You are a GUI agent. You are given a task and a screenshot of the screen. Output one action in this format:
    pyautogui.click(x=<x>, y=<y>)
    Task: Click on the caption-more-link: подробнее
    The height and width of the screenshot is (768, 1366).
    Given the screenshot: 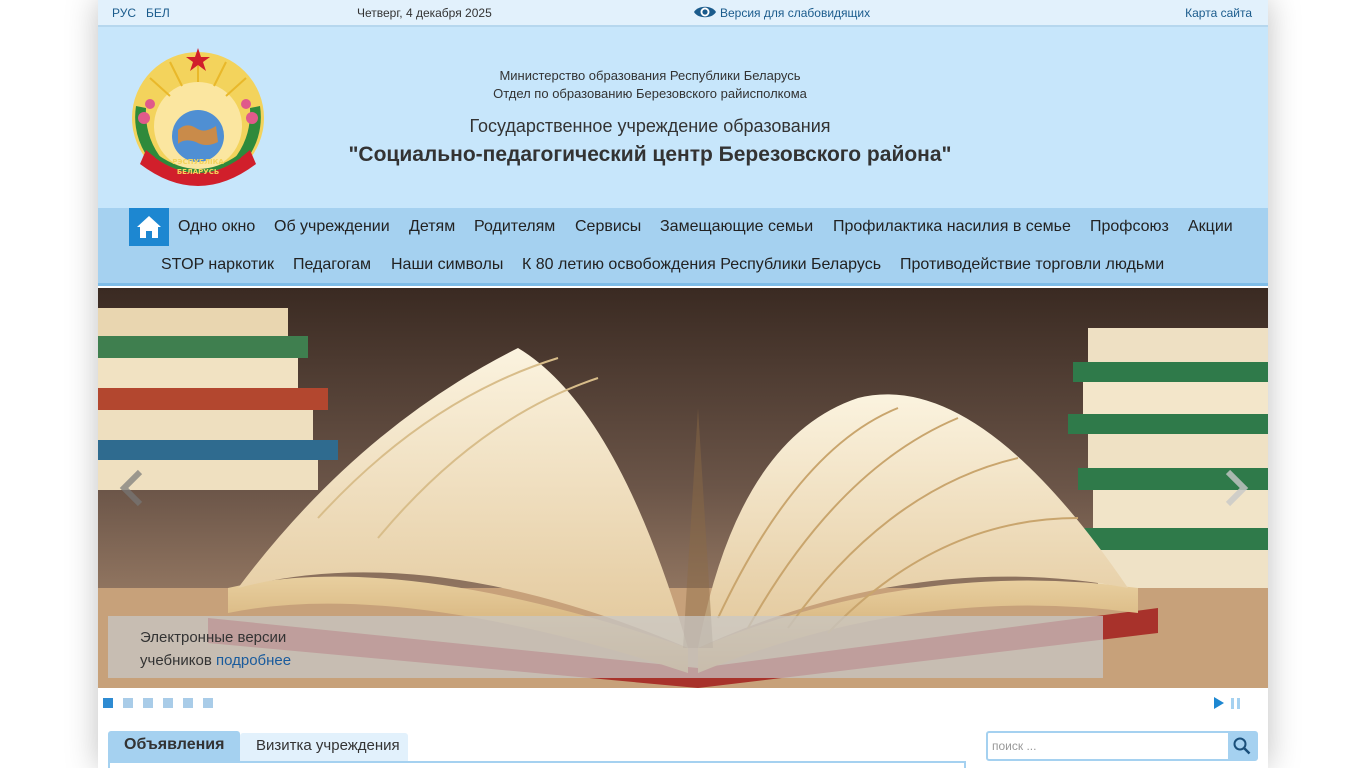 What is the action you would take?
    pyautogui.click(x=253, y=660)
    